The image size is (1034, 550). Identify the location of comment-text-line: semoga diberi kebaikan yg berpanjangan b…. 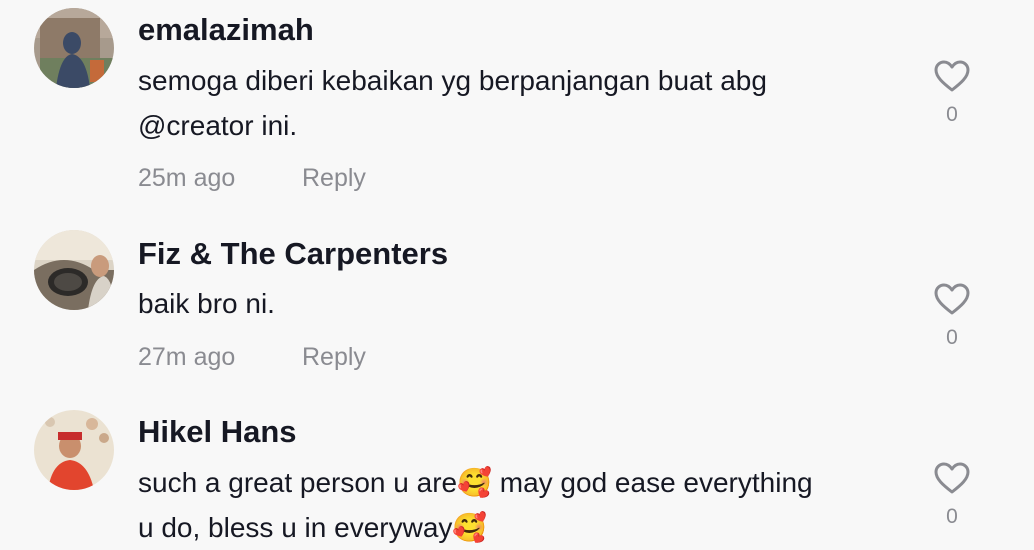
(452, 80).